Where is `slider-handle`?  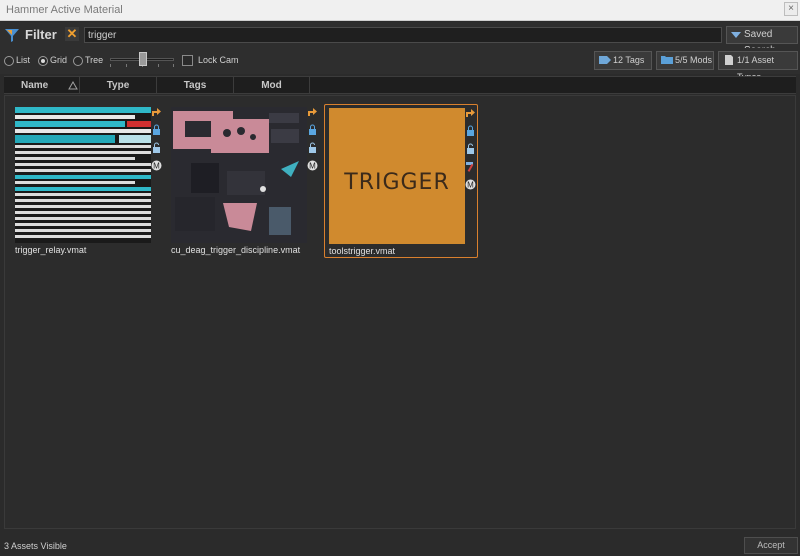
slider-handle is located at coordinates (143, 59).